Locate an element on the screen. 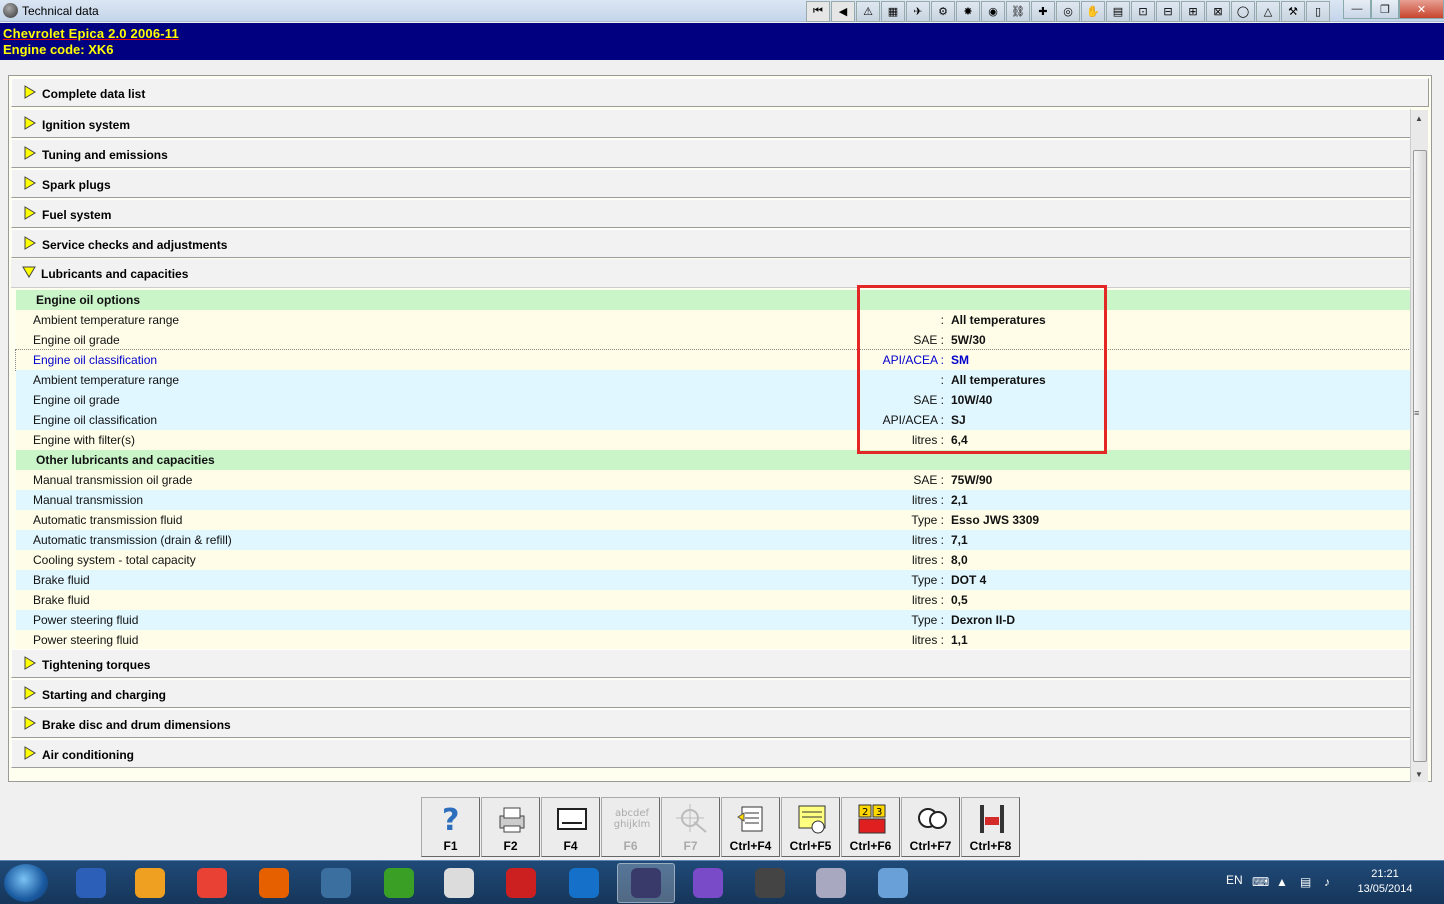  window-controls: — ❐ ✕ is located at coordinates (1393, 9).